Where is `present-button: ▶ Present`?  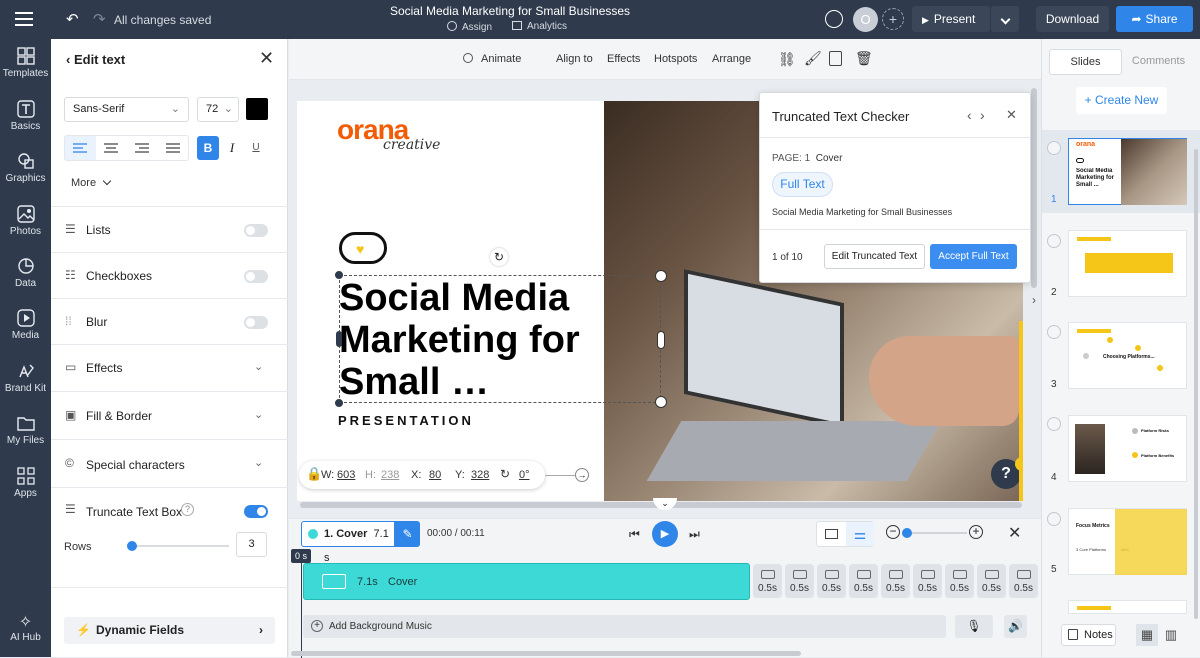 present-button: ▶ Present is located at coordinates (951, 19).